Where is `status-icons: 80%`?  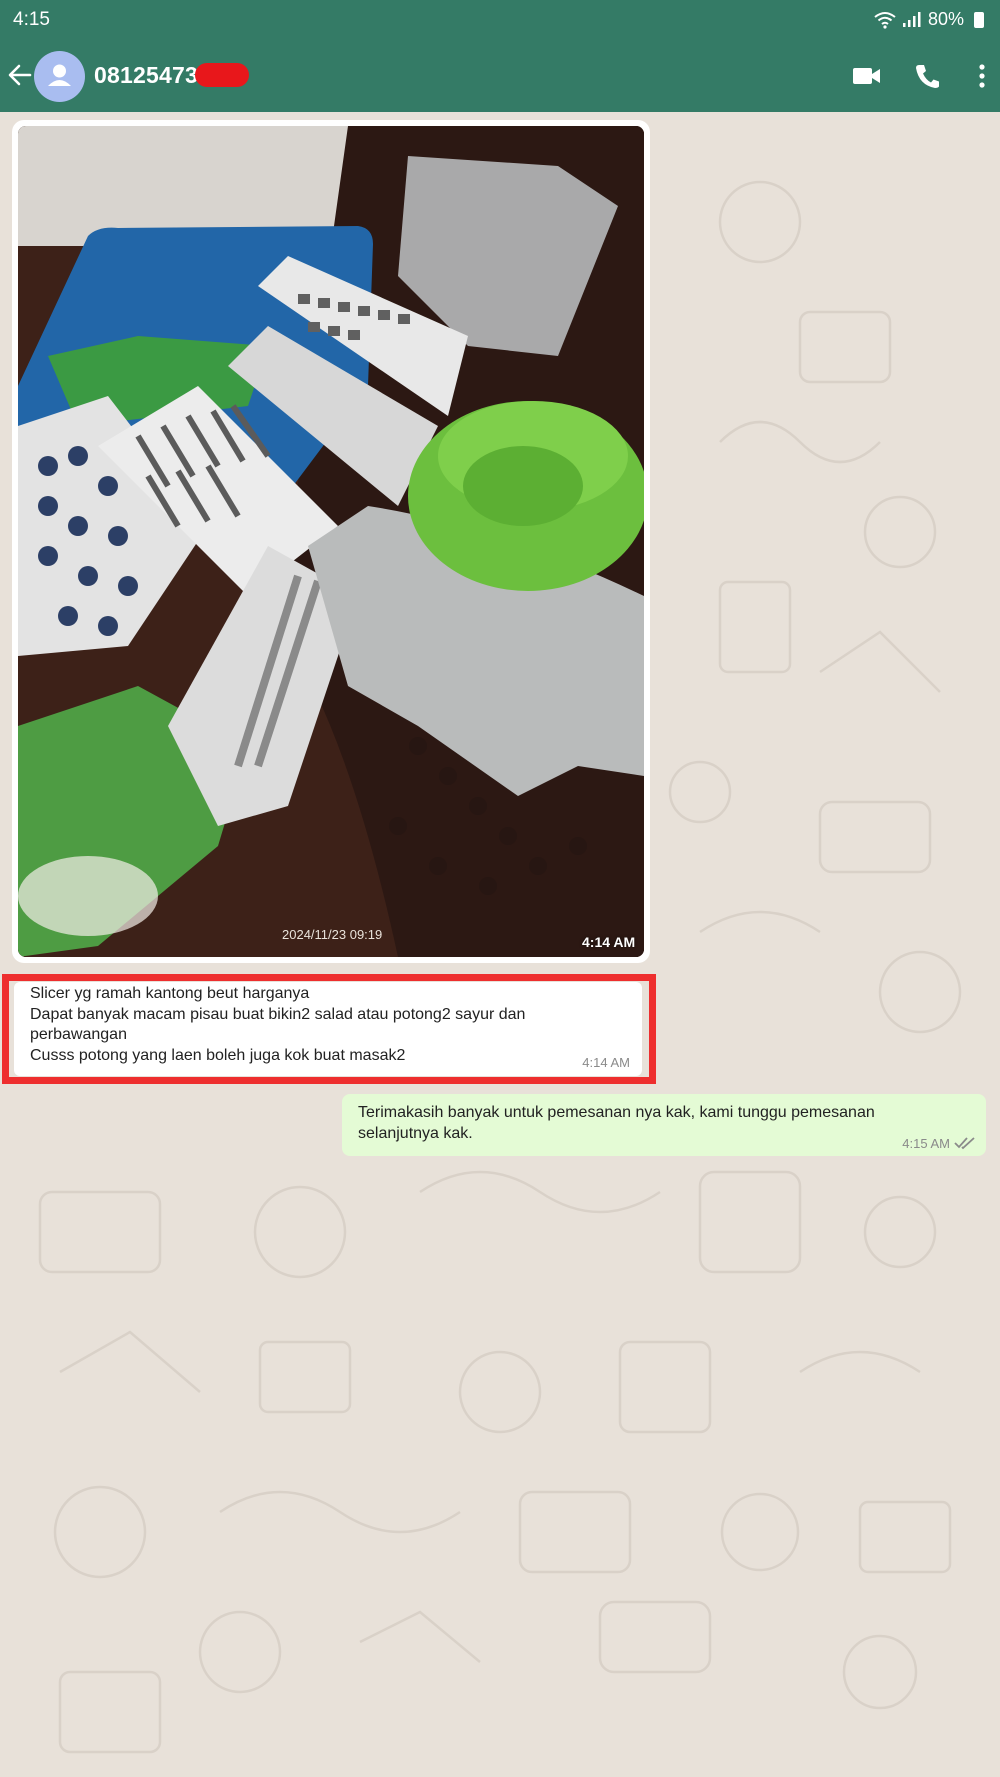 status-icons: 80% is located at coordinates (929, 19).